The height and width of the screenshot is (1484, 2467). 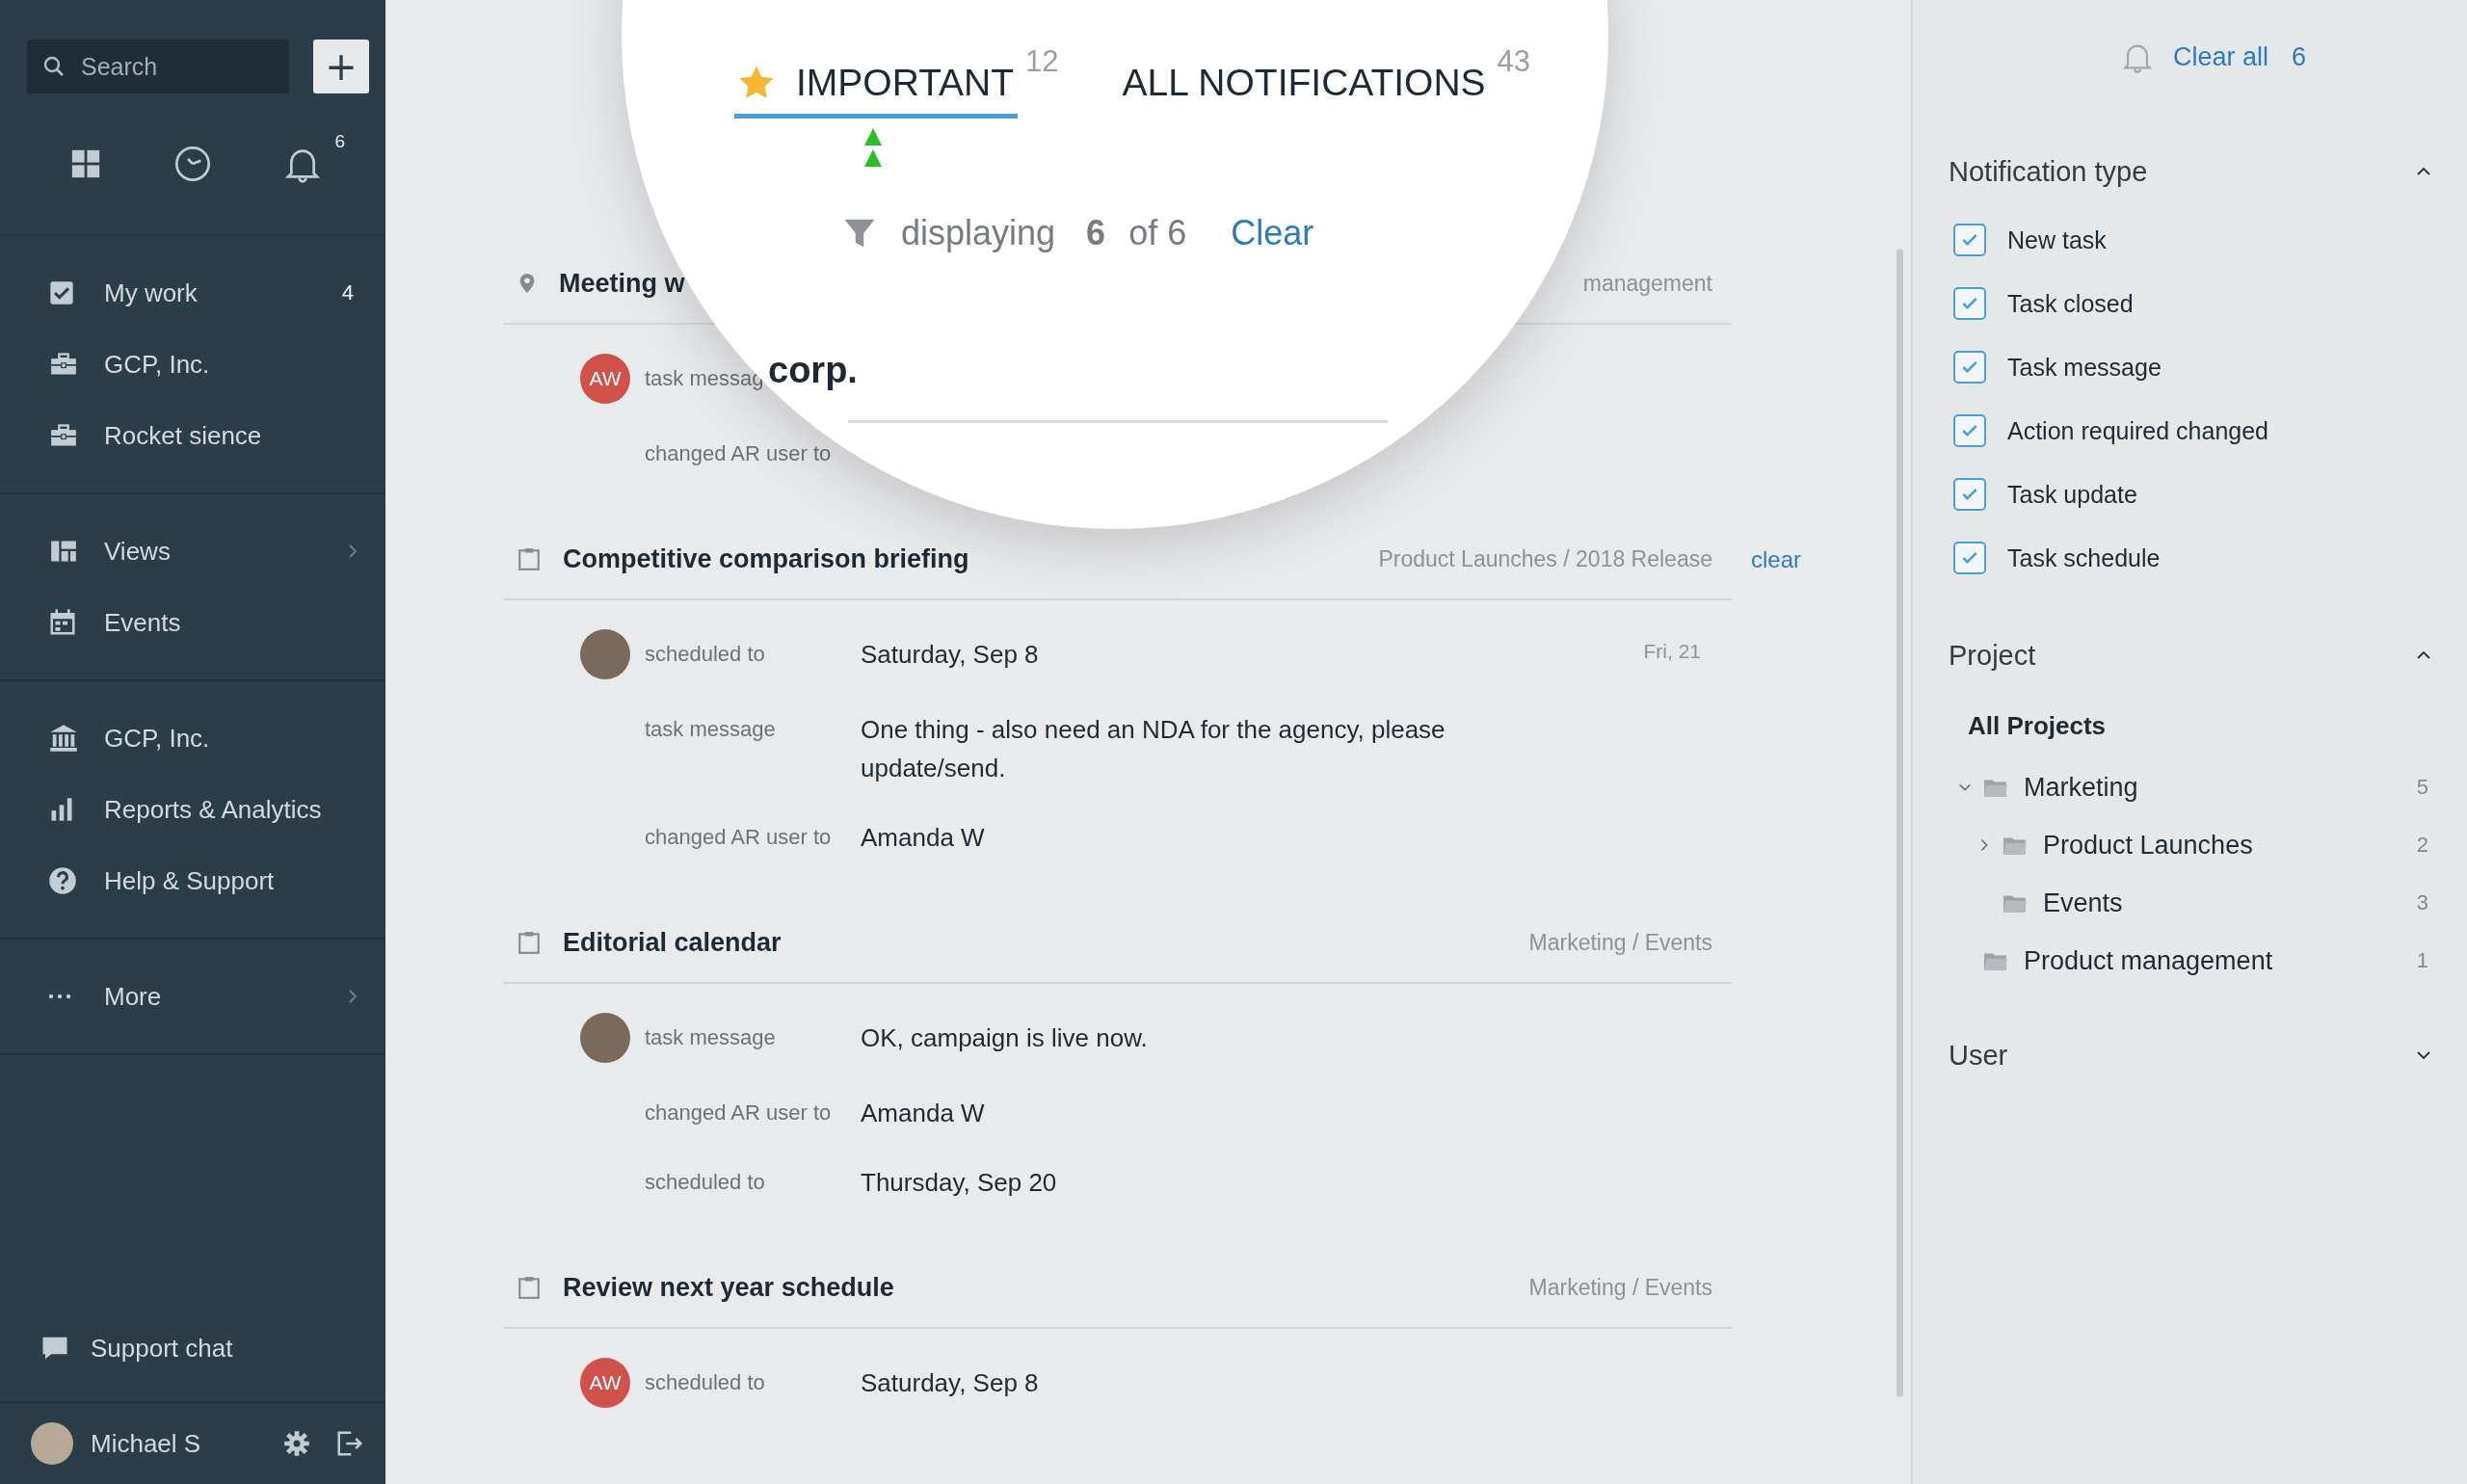 What do you see at coordinates (62, 880) in the screenshot?
I see `help-icon` at bounding box center [62, 880].